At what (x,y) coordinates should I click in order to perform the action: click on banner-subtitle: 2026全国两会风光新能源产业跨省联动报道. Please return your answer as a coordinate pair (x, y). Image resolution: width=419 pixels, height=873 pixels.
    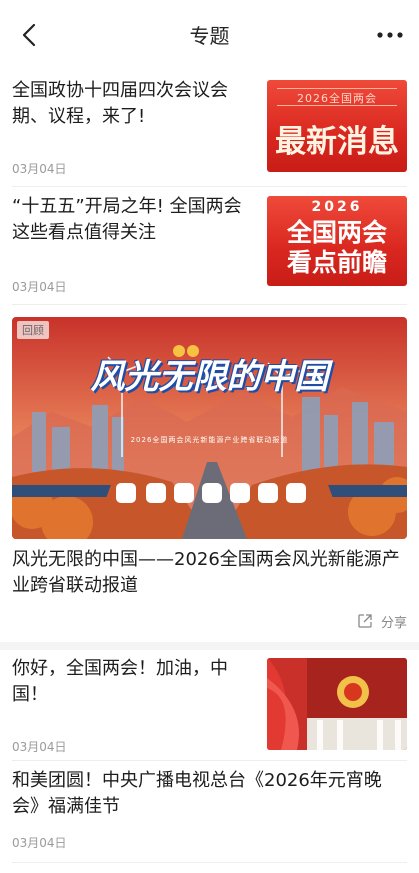
    Looking at the image, I should click on (209, 440).